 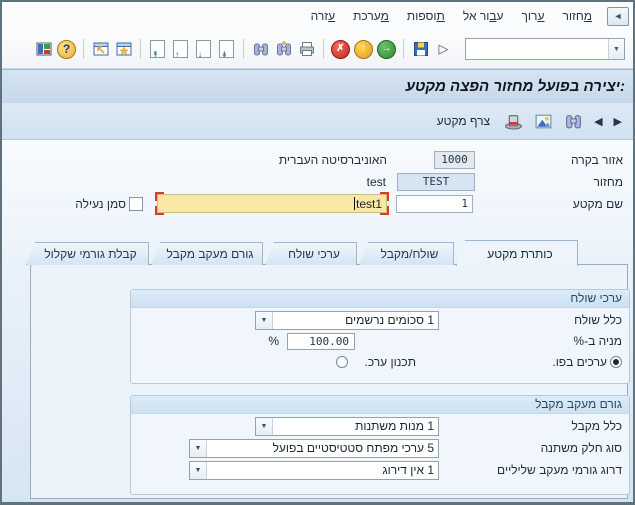 I want to click on page-first-icon: ↟, so click(x=157, y=49).